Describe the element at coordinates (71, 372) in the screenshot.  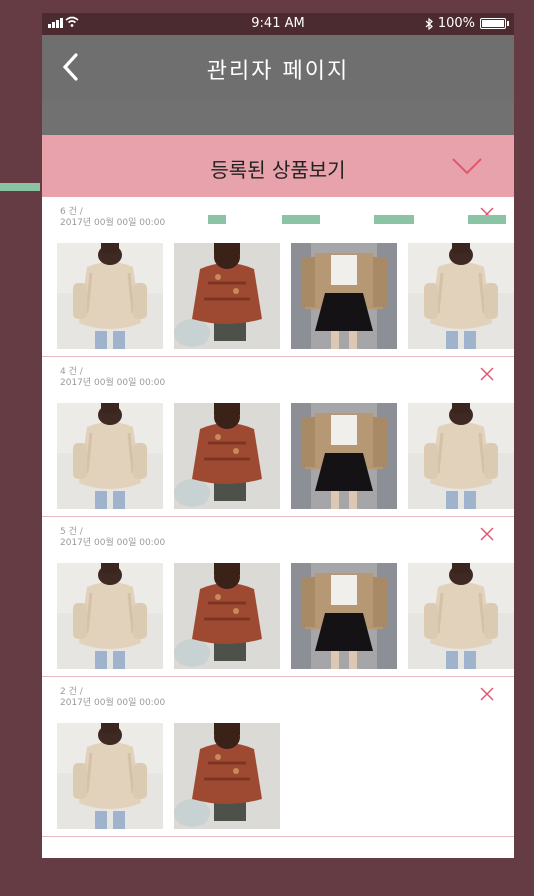
I see `item-count: 4 건 /` at that location.